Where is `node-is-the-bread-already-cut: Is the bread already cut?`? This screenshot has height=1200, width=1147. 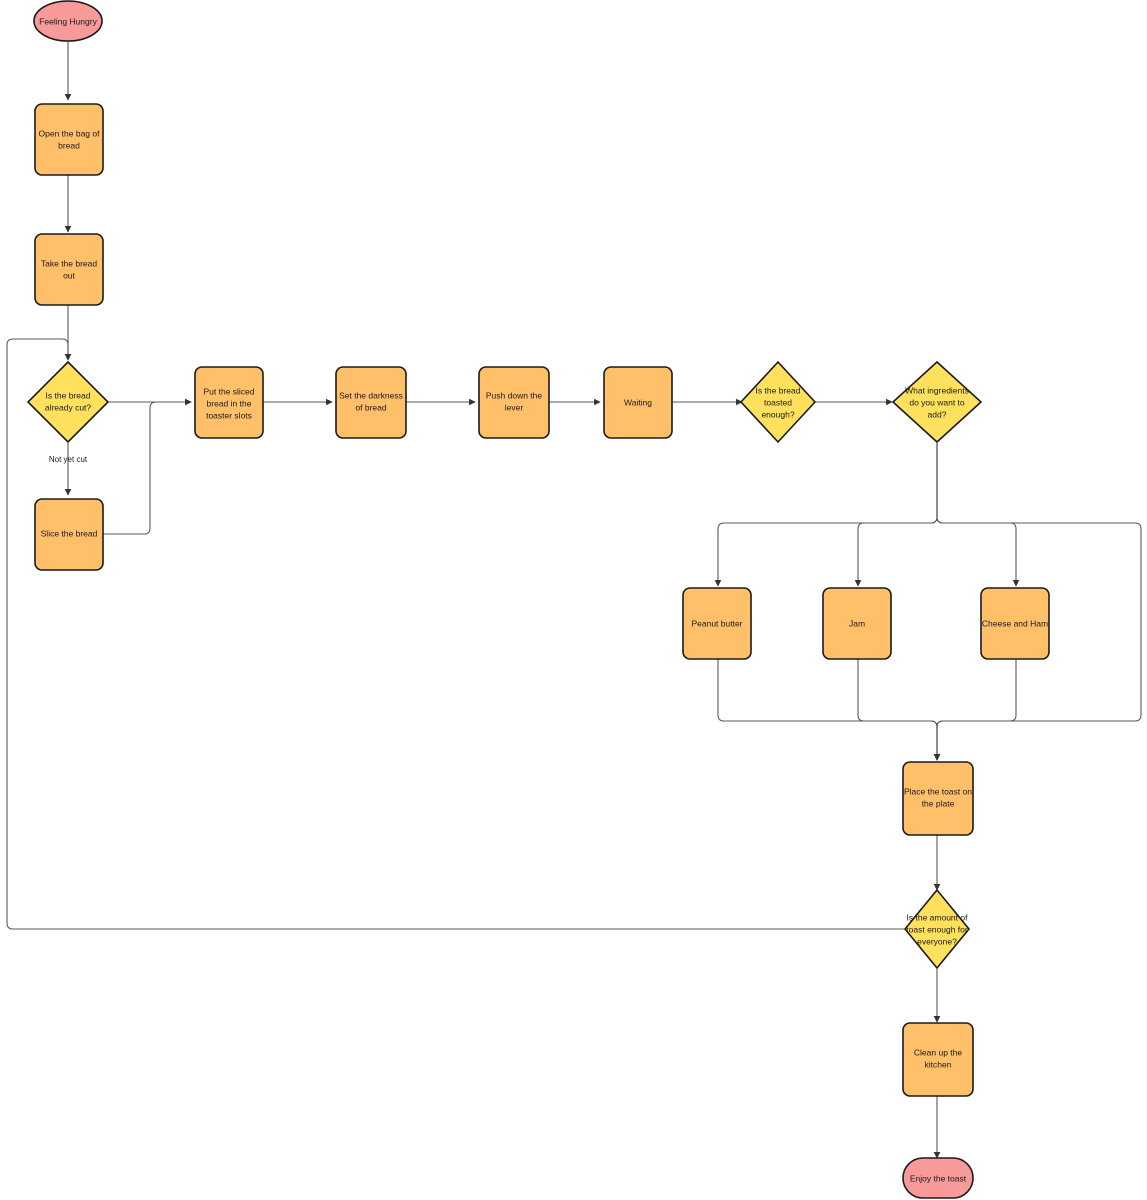 node-is-the-bread-already-cut: Is the bread already cut? is located at coordinates (68, 402).